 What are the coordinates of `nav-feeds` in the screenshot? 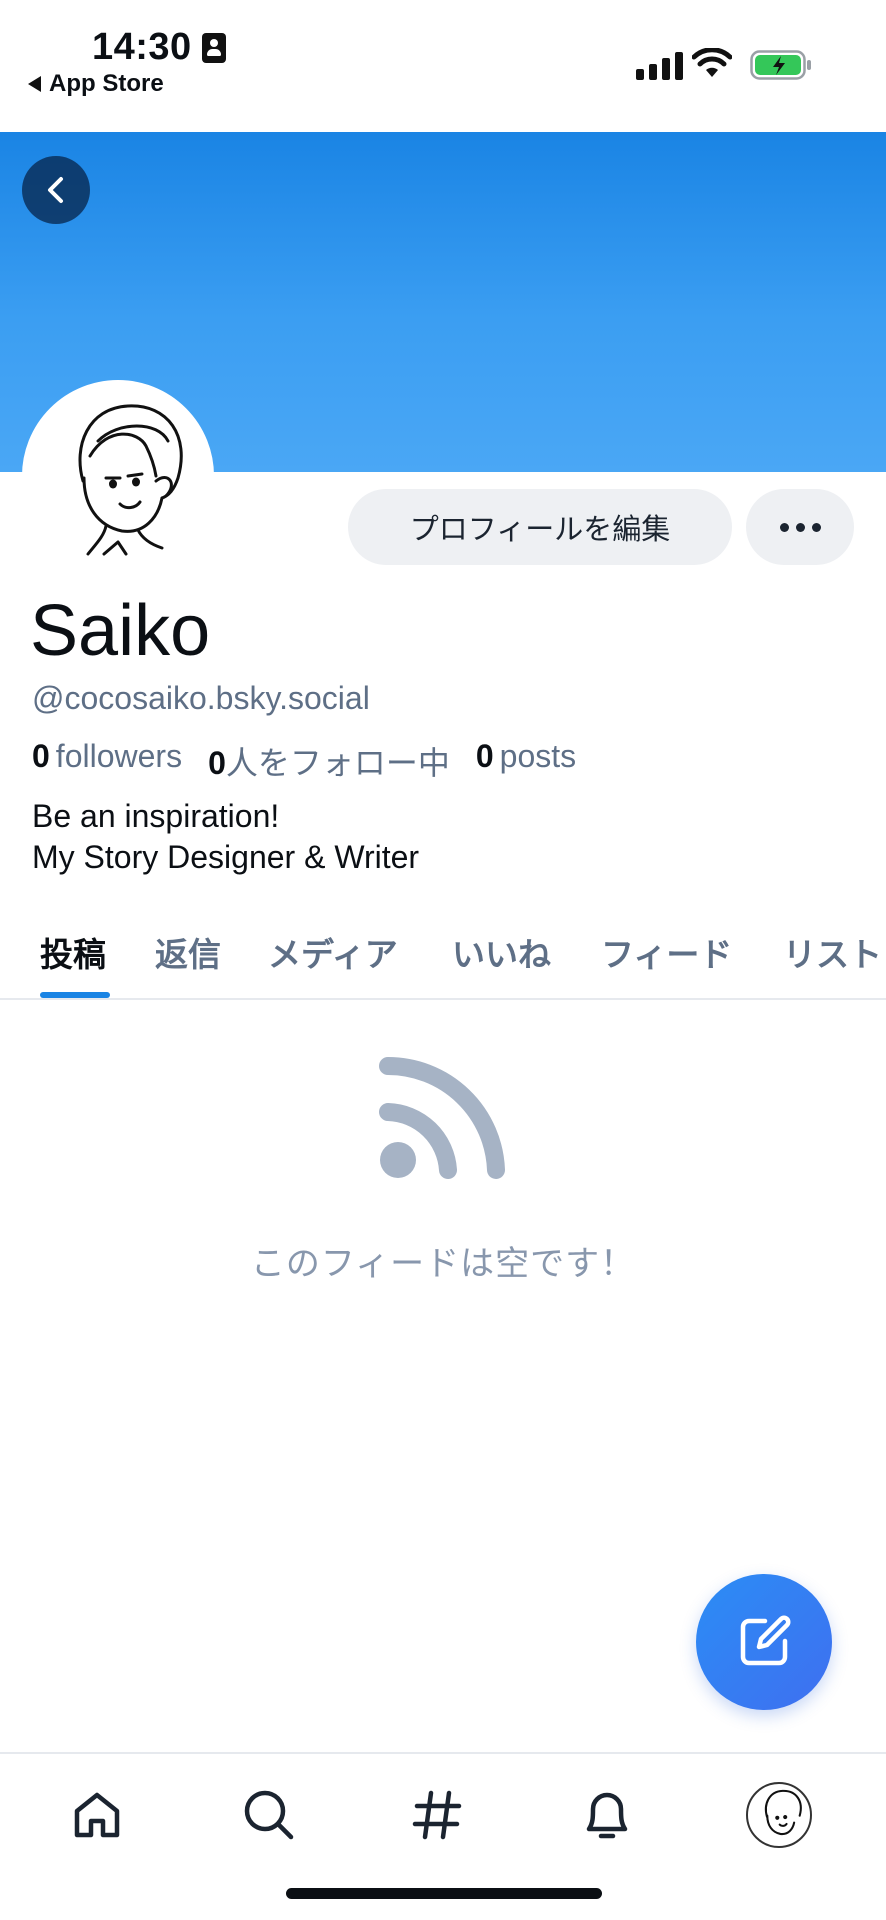 It's located at (437, 1815).